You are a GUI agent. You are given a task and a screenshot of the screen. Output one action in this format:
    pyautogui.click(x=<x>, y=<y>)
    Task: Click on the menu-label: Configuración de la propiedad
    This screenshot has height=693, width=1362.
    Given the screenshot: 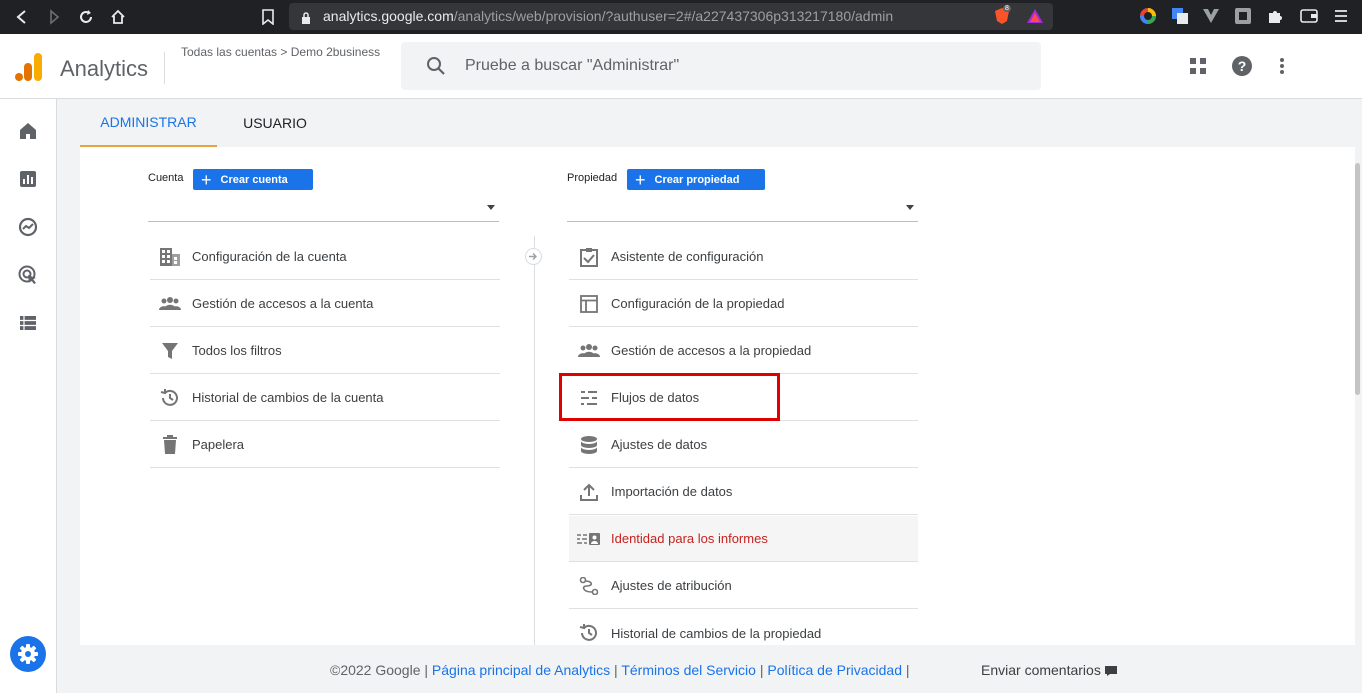 What is the action you would take?
    pyautogui.click(x=698, y=303)
    